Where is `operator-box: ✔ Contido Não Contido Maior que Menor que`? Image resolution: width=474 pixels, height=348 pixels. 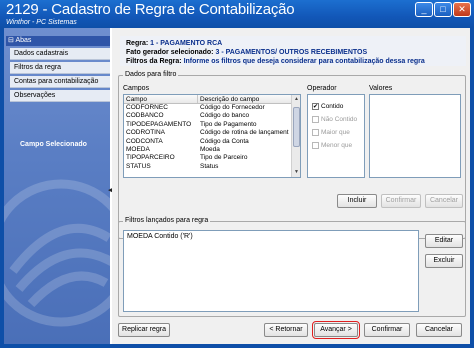
operator-box: ✔ Contido Não Contido Maior que Menor que is located at coordinates (336, 136).